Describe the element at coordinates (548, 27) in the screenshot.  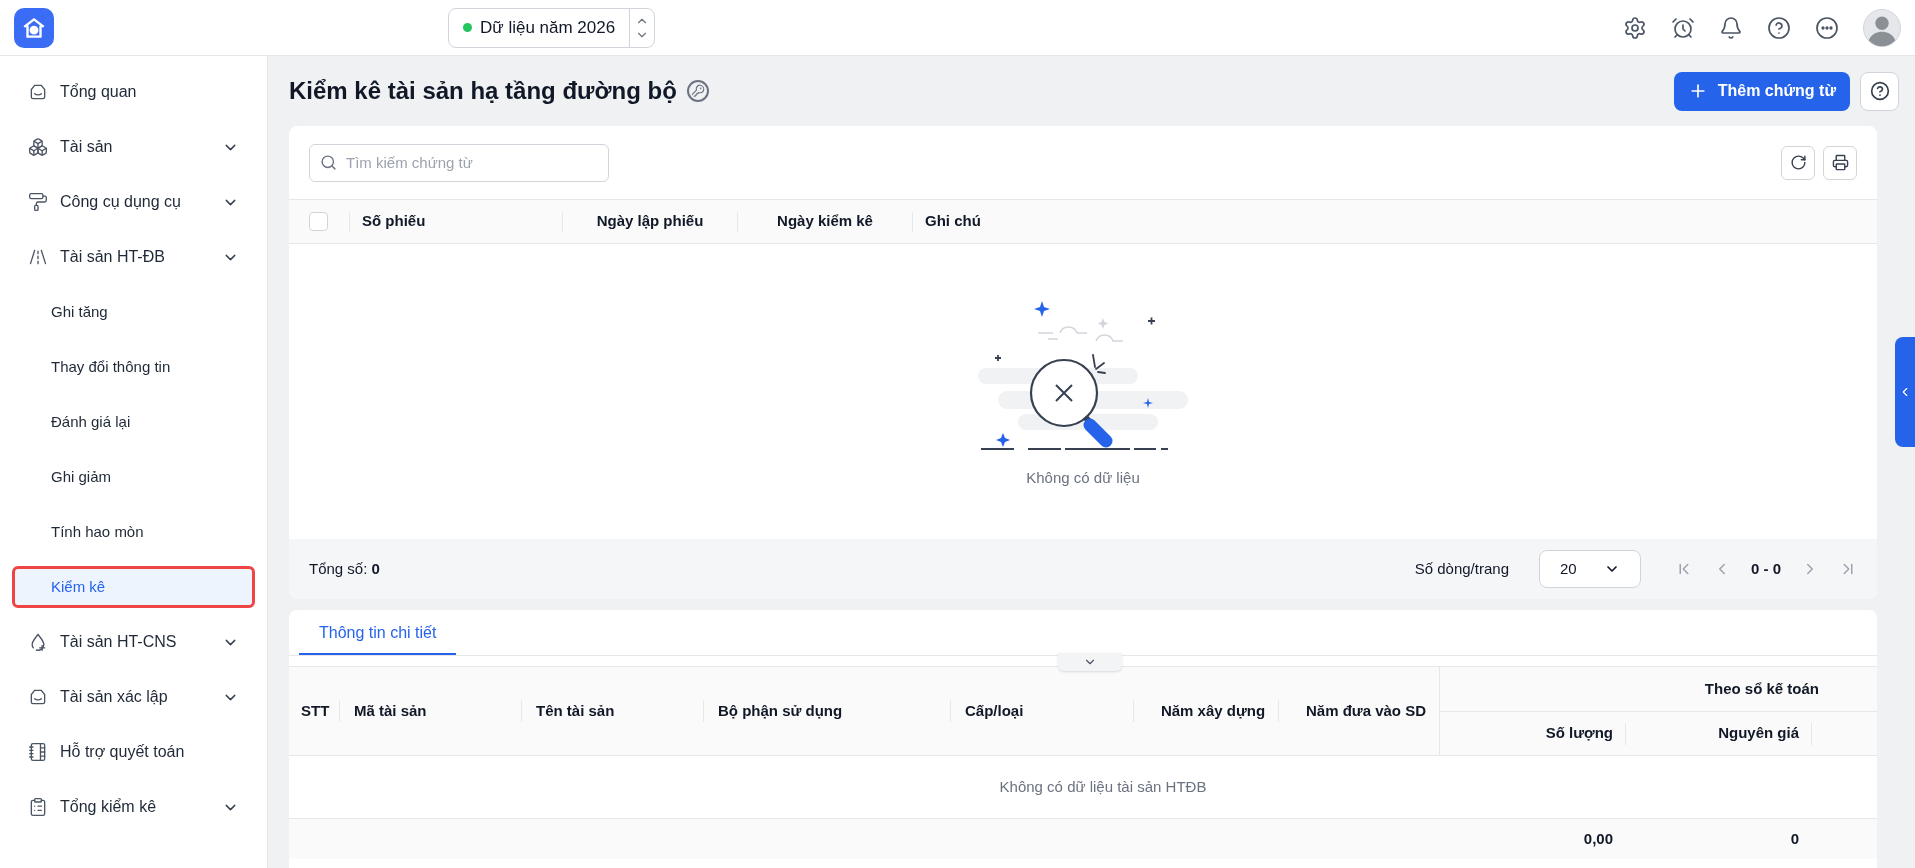
I see `year-label: Dữ liệu năm 2026` at that location.